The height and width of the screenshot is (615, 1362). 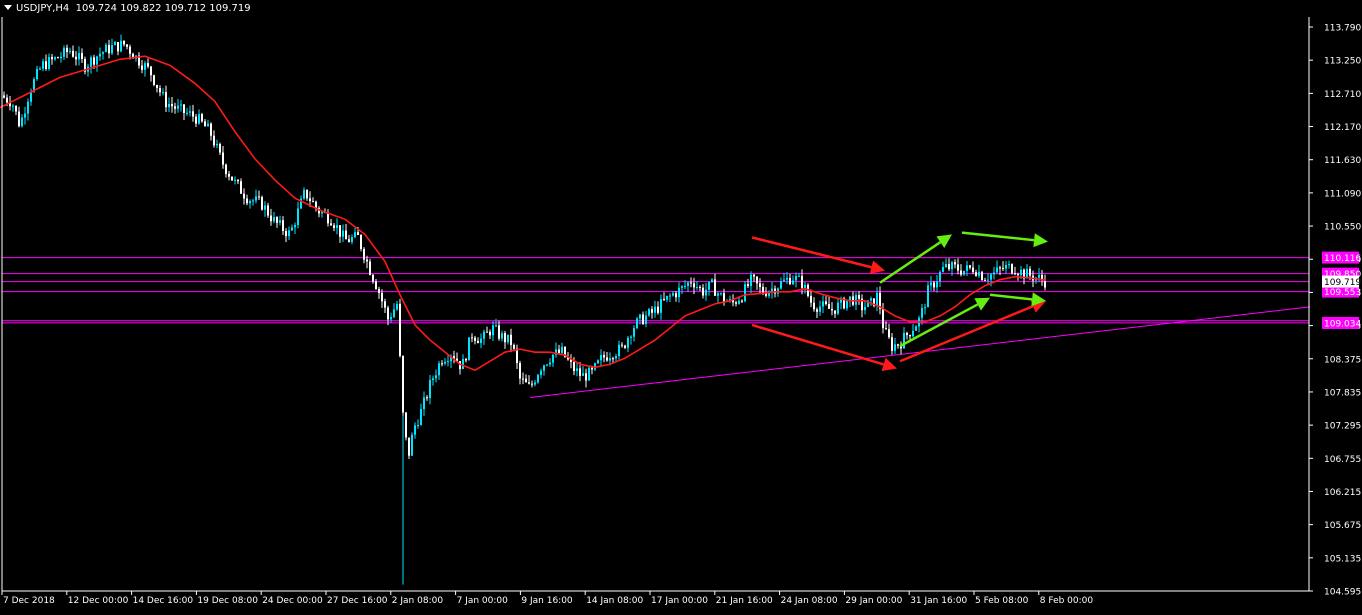 I want to click on y-tick-label: 113.790, so click(x=1342, y=29).